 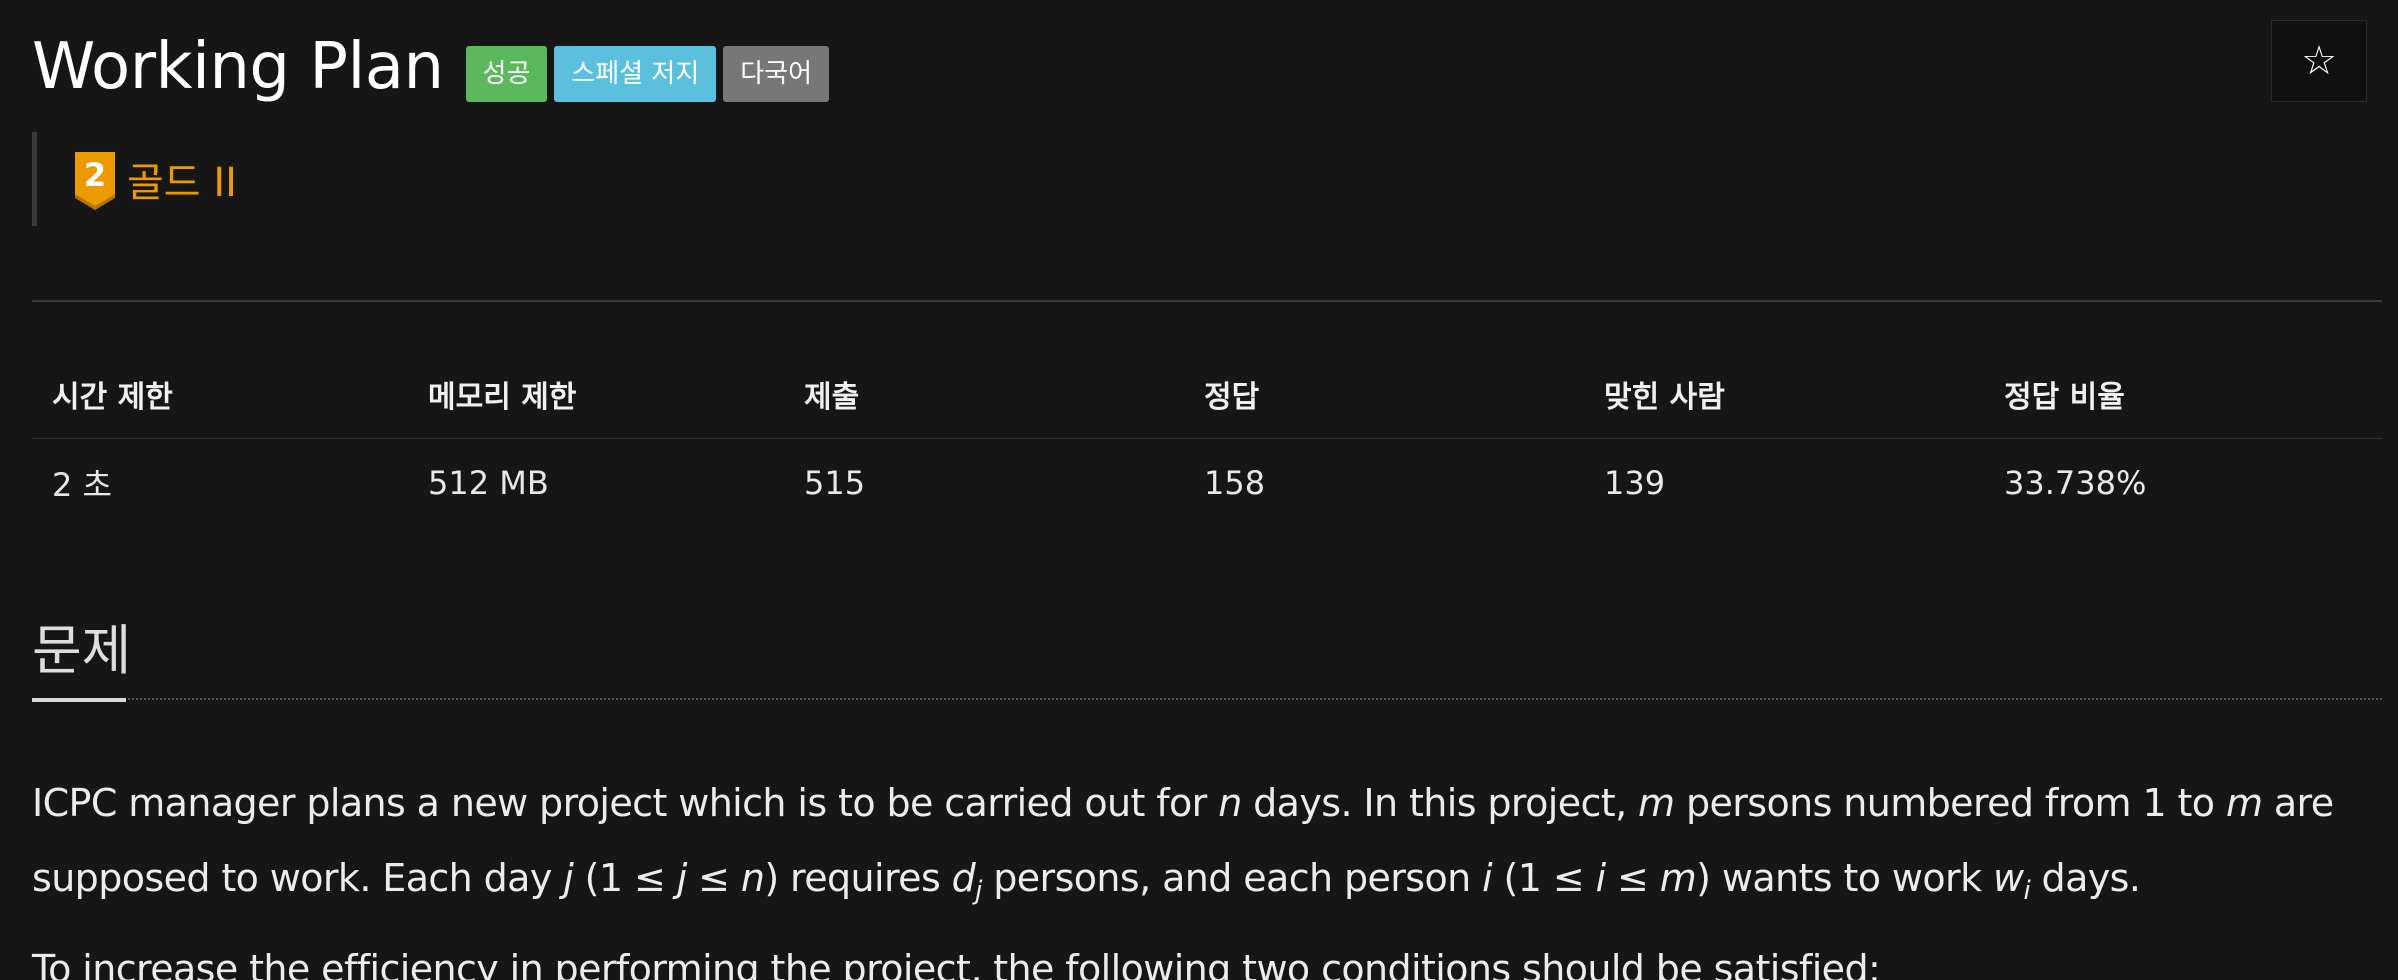 I want to click on title-row: Working Plan 성공 스페셜 저지 다국어, so click(x=431, y=67).